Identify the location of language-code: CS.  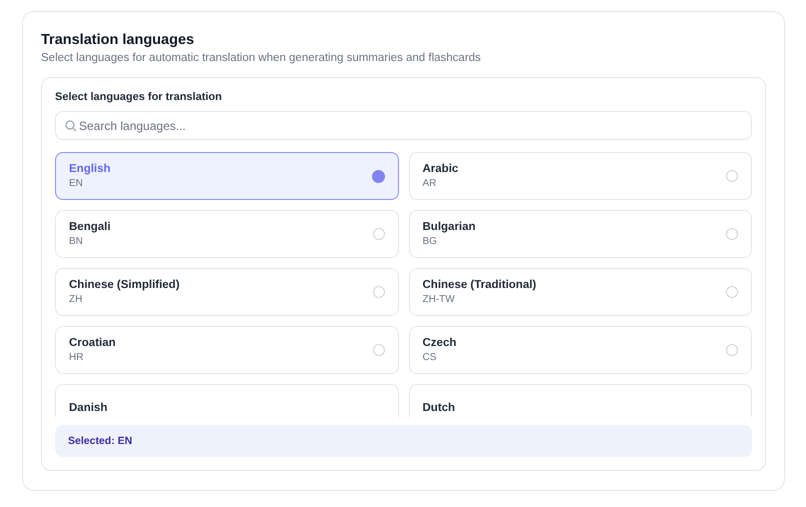
(430, 357).